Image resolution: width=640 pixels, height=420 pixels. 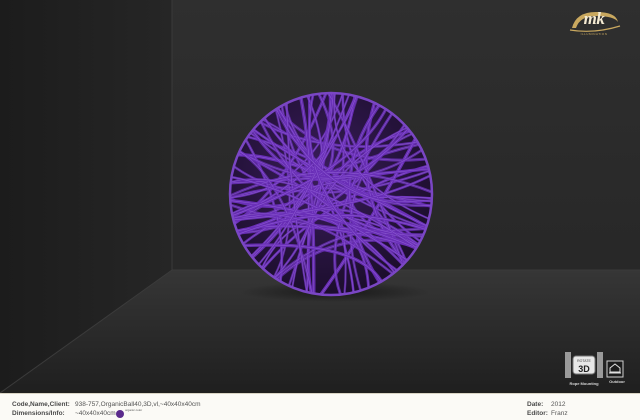 I want to click on outdoor-label: Outdoor, so click(x=617, y=381).